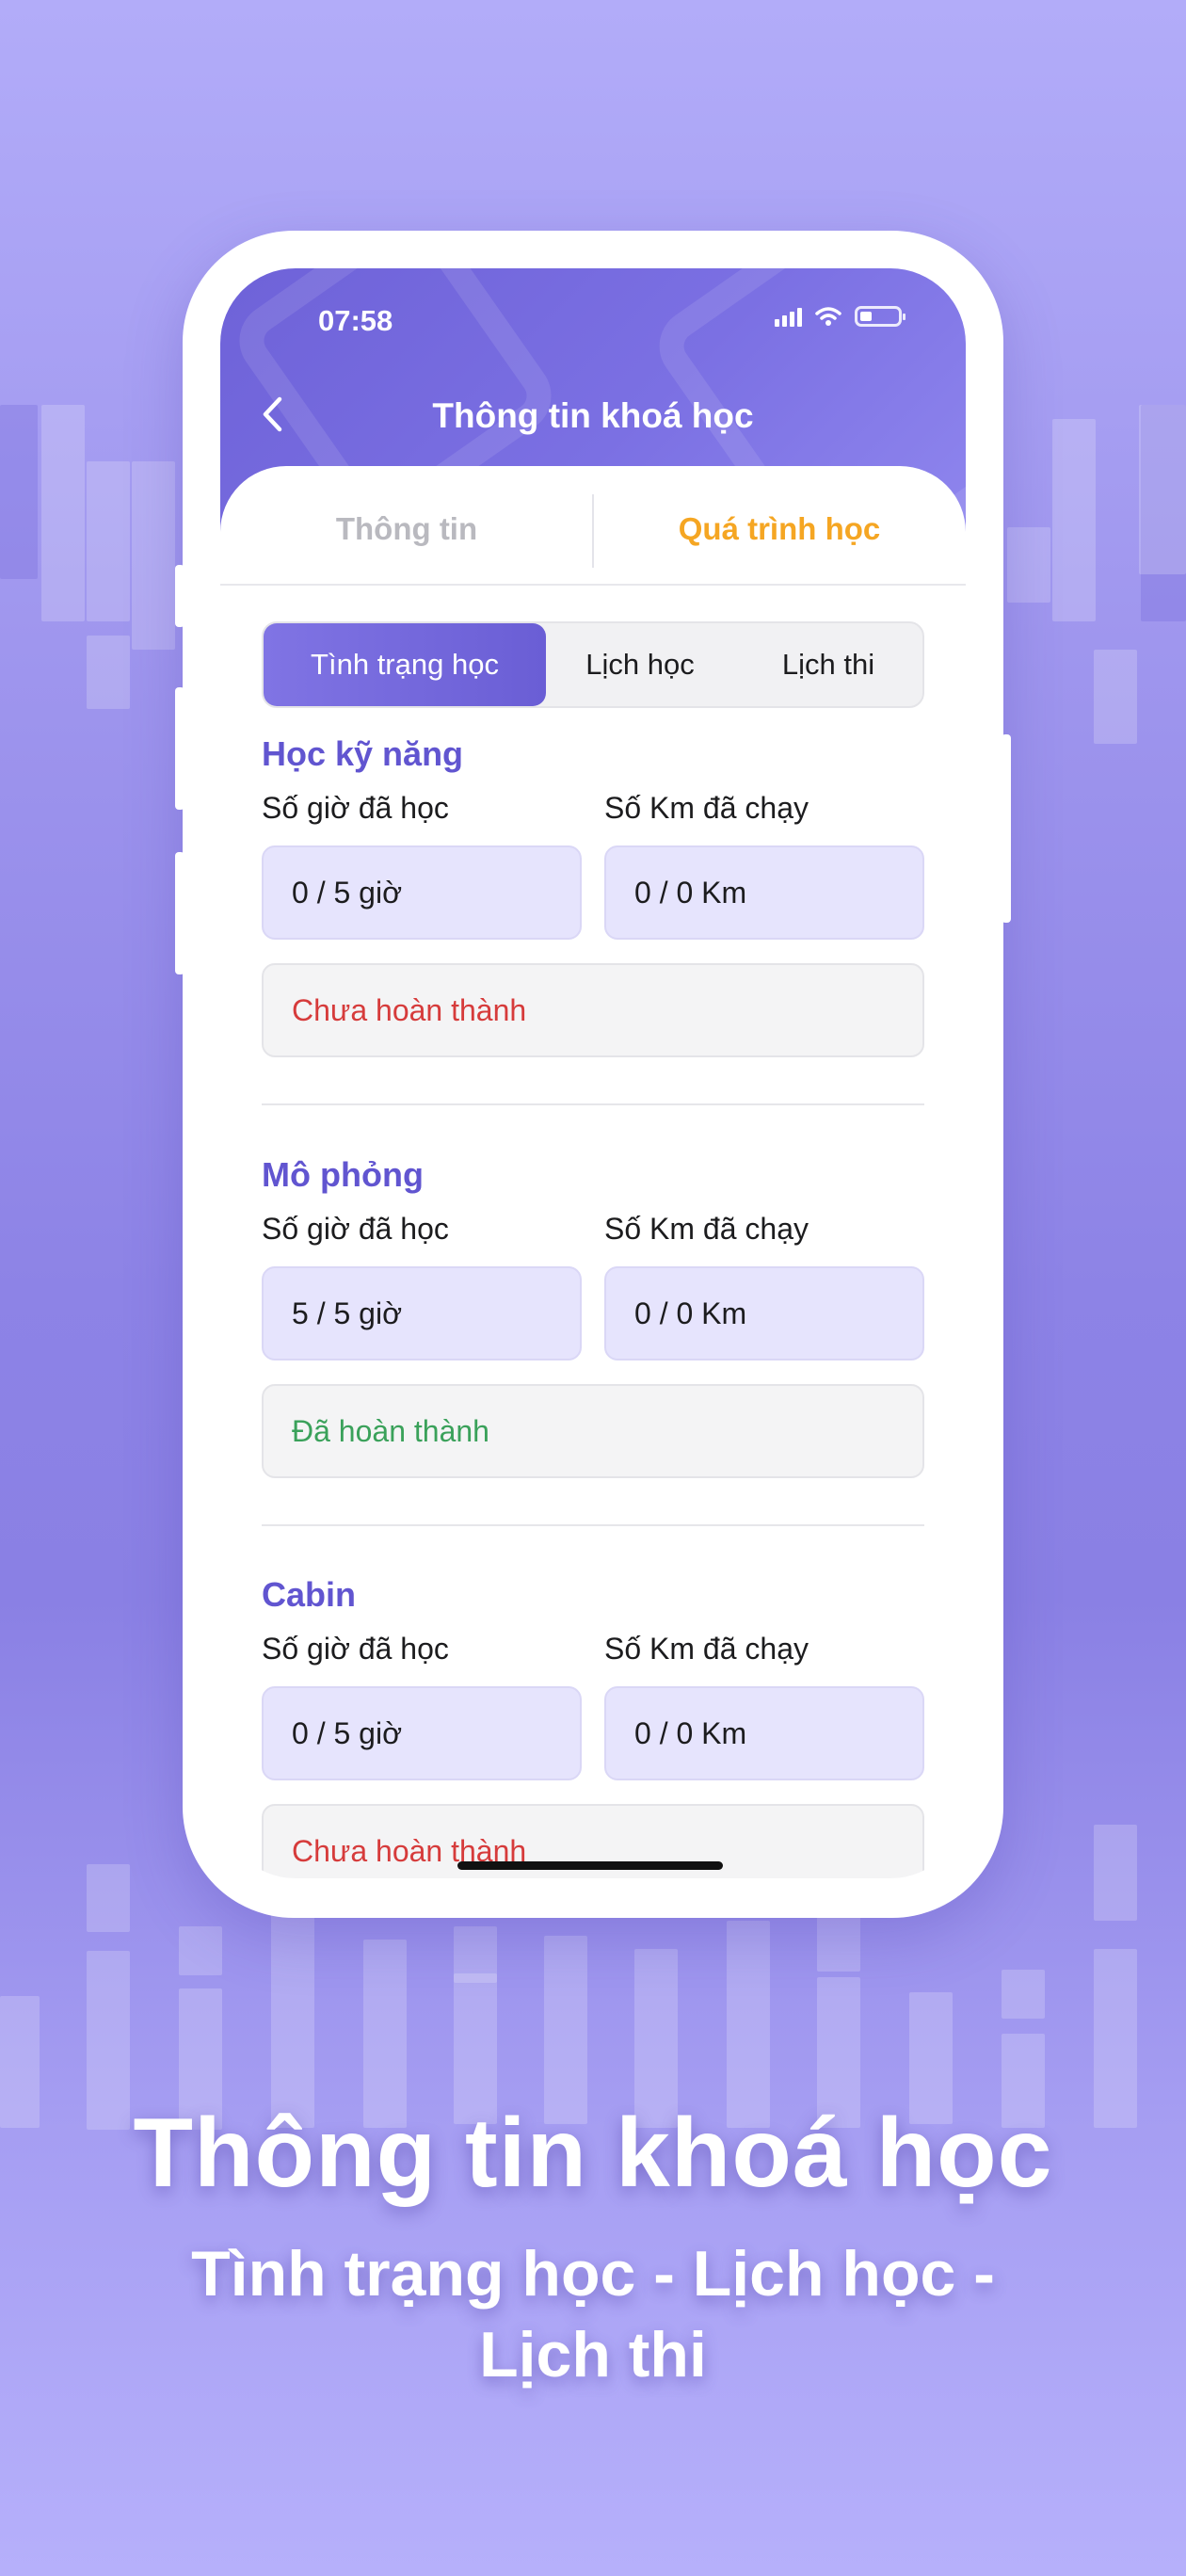 This screenshot has height=2576, width=1186. What do you see at coordinates (309, 1594) in the screenshot?
I see `section-title: Cabin` at bounding box center [309, 1594].